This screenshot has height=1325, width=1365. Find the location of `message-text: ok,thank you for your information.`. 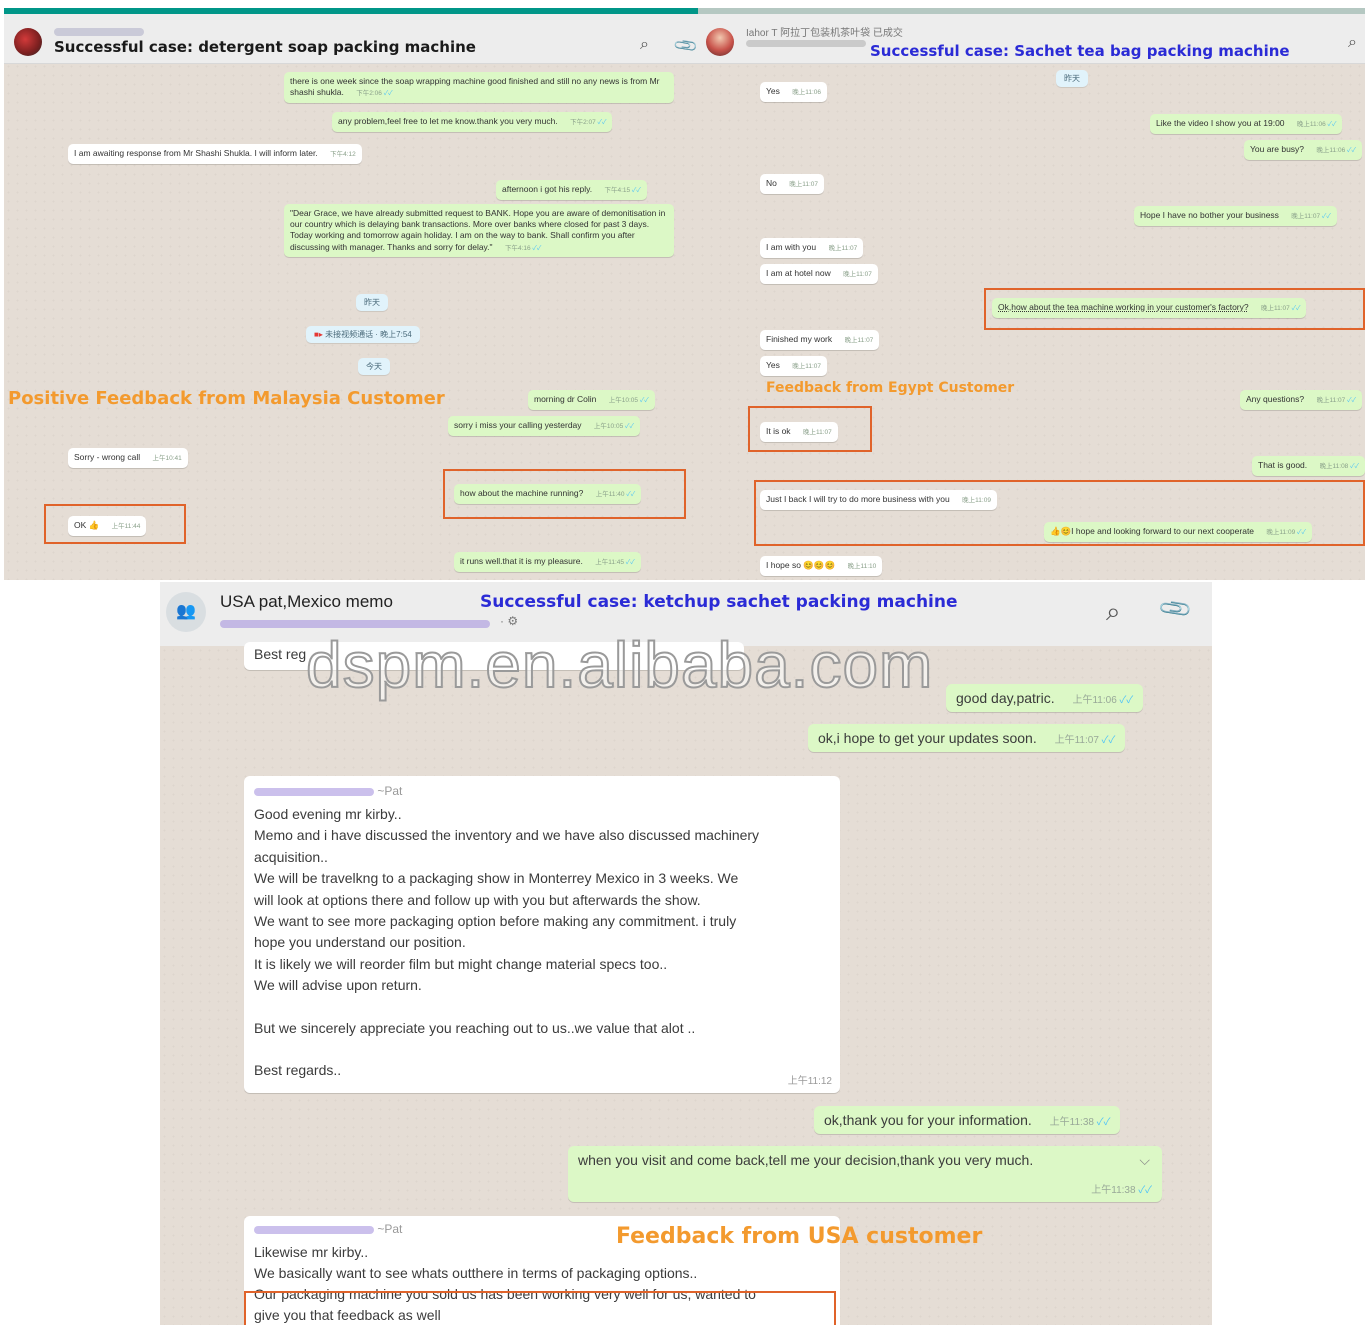

message-text: ok,thank you for your information. is located at coordinates (928, 1120).